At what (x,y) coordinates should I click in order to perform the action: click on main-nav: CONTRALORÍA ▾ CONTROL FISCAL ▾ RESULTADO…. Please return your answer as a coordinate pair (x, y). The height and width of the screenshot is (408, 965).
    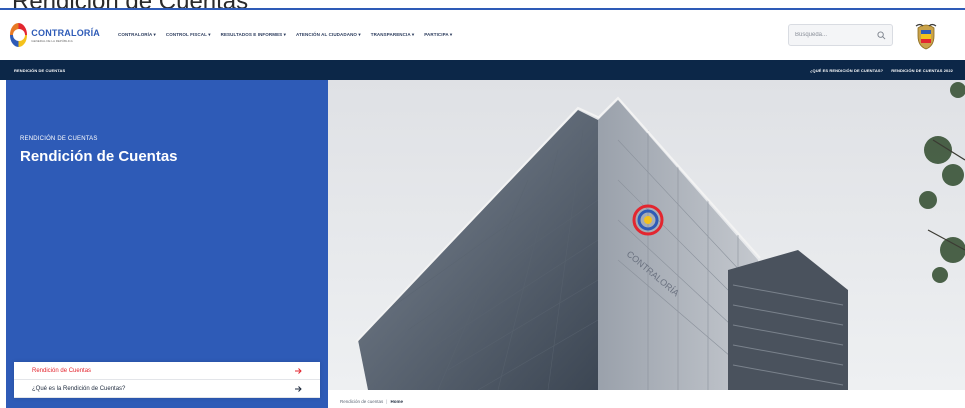
    Looking at the image, I should click on (285, 35).